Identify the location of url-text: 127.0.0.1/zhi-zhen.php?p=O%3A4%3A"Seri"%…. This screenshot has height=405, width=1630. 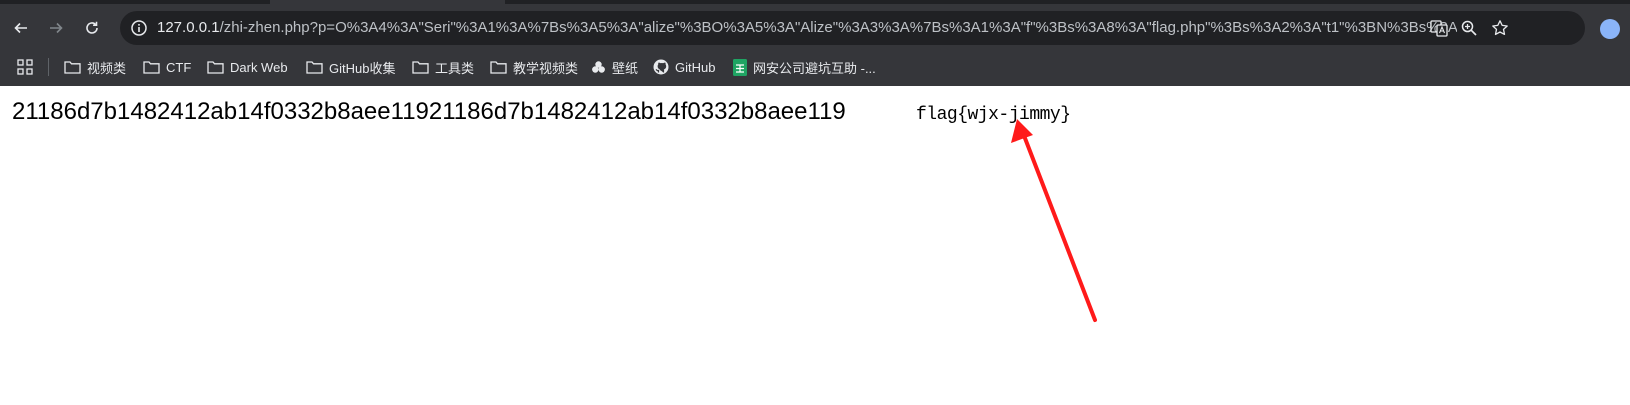
(807, 28).